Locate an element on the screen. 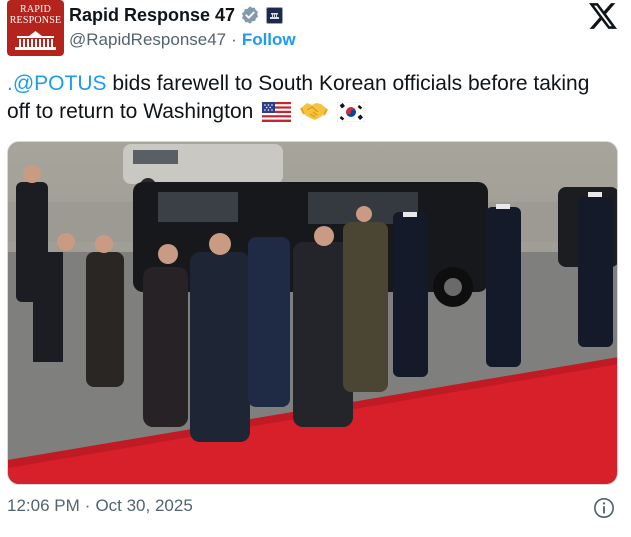 The width and height of the screenshot is (631, 537). follow-button: Follow is located at coordinates (269, 40).